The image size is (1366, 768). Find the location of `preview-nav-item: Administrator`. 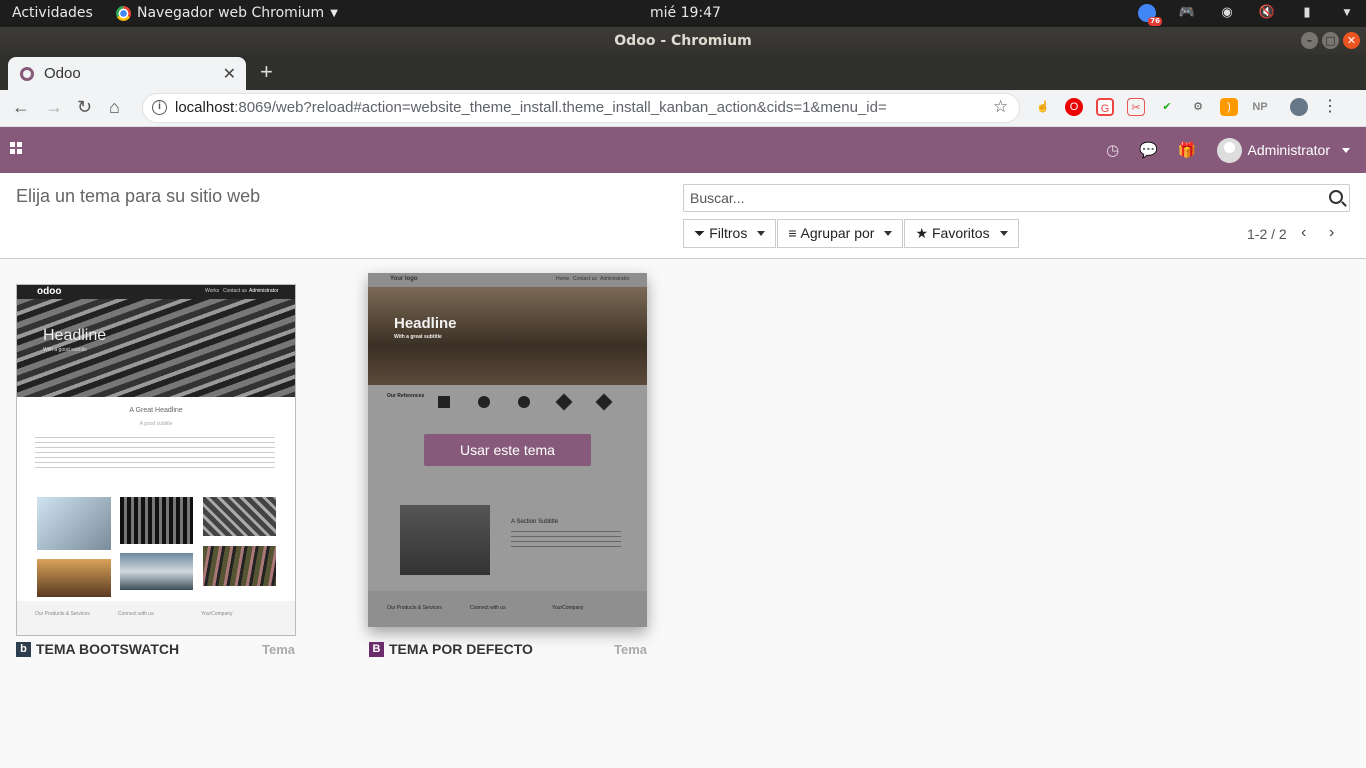

preview-nav-item: Administrator is located at coordinates (615, 279).